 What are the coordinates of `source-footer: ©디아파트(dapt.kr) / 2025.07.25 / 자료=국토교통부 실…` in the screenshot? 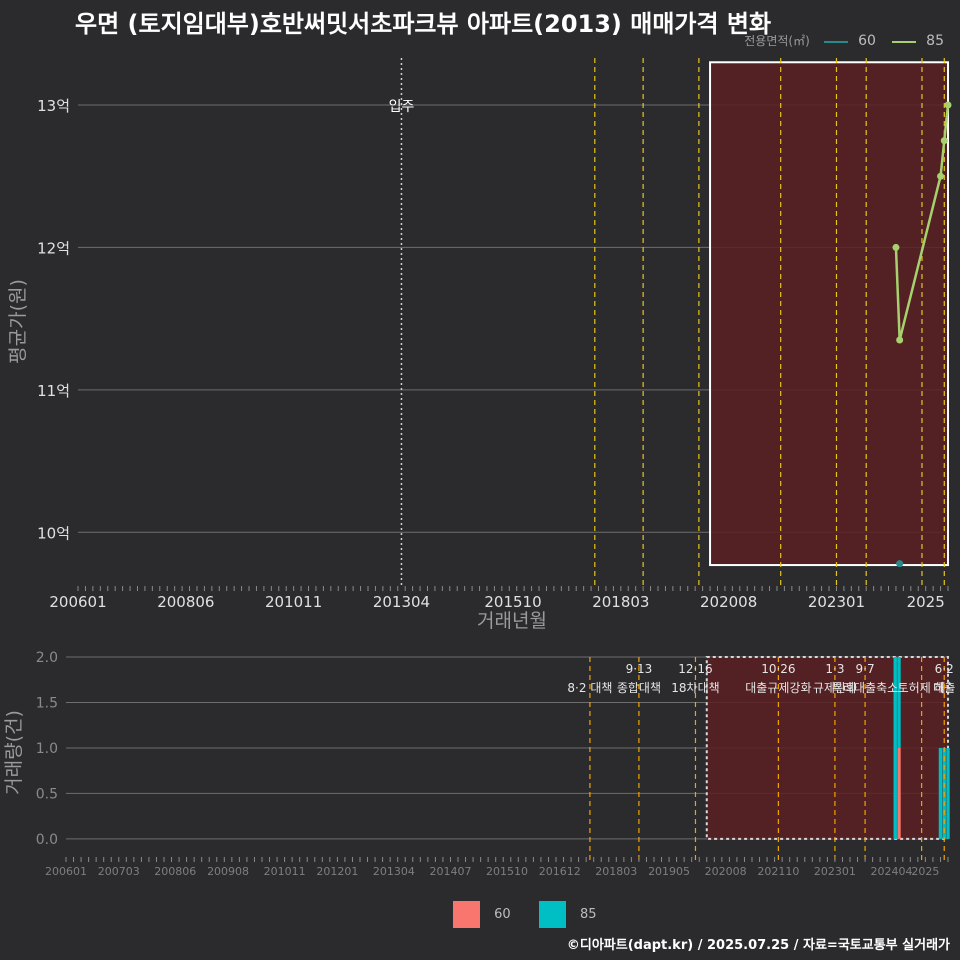 It's located at (758, 945).